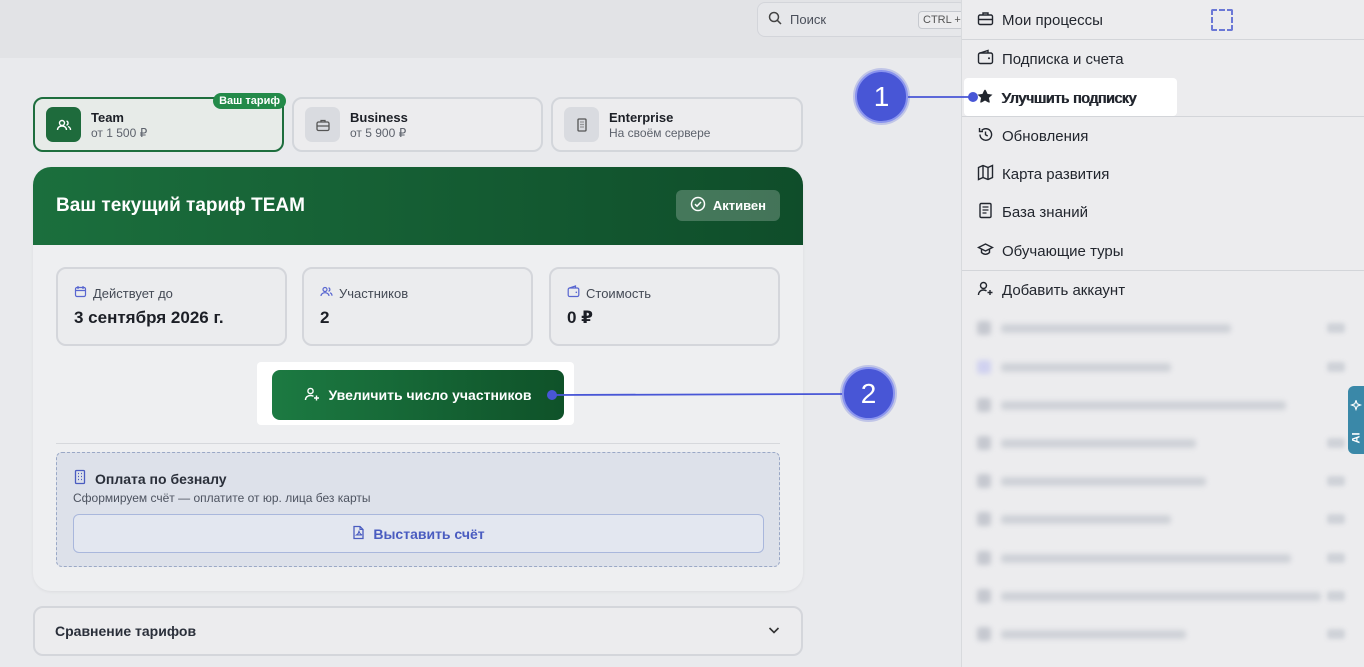 The height and width of the screenshot is (667, 1364). What do you see at coordinates (881, 96) in the screenshot?
I see `callout-badge: 1` at bounding box center [881, 96].